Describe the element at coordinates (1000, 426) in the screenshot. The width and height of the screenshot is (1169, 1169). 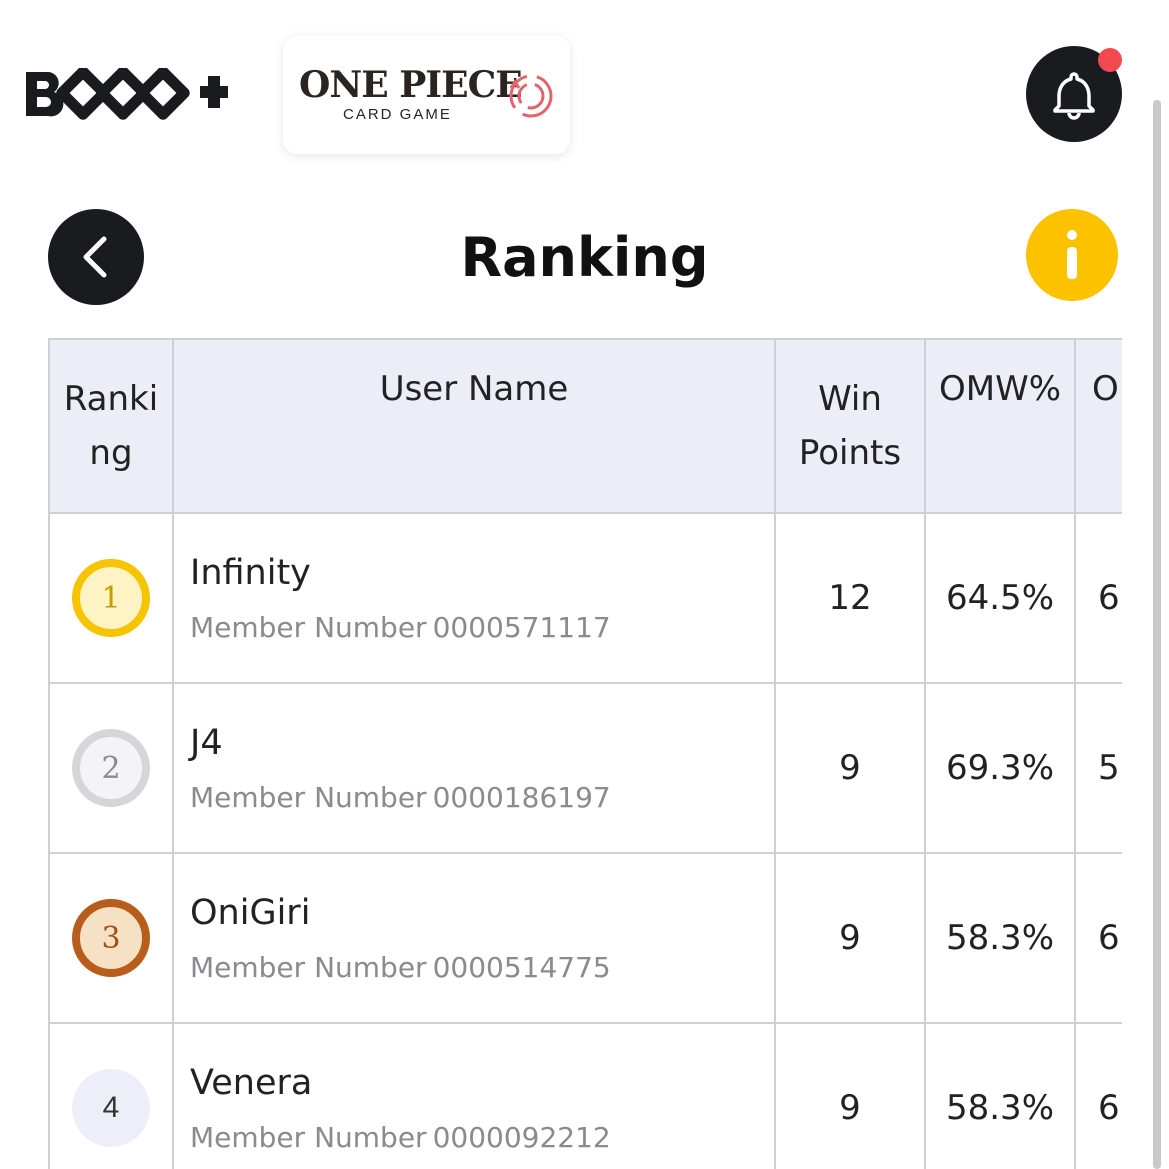
I see `column-header-omw: OMW%` at that location.